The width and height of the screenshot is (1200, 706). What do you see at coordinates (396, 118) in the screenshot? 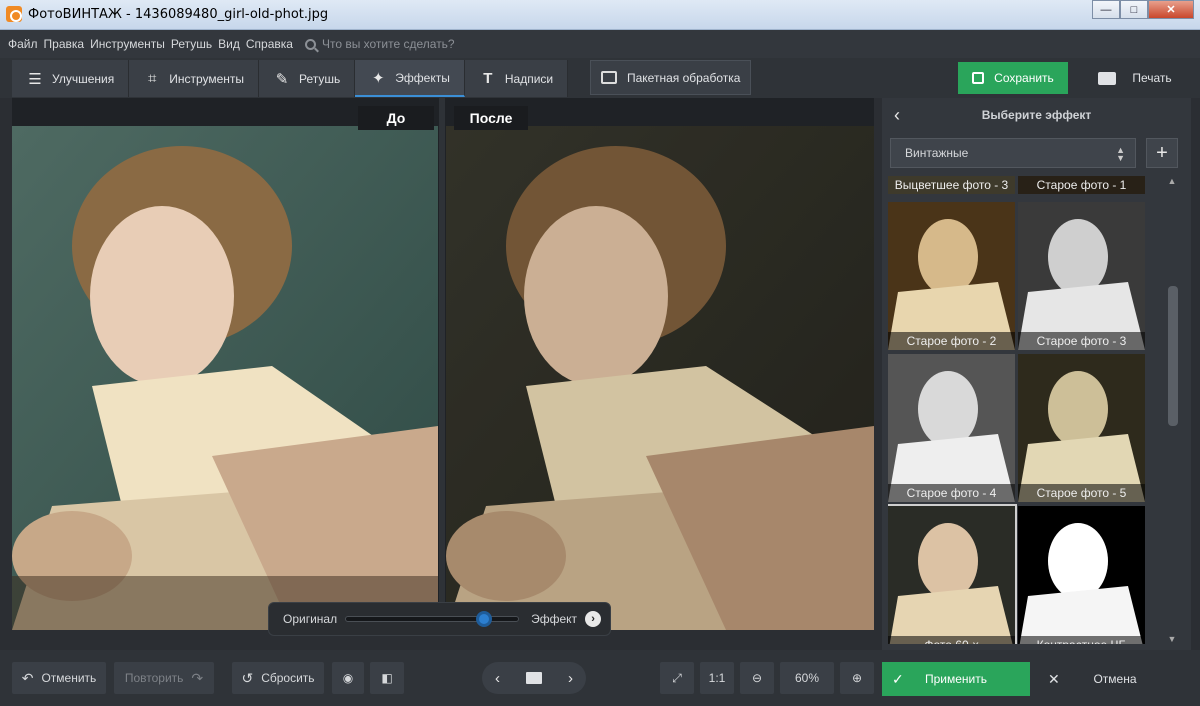
I see `before-label: До` at bounding box center [396, 118].